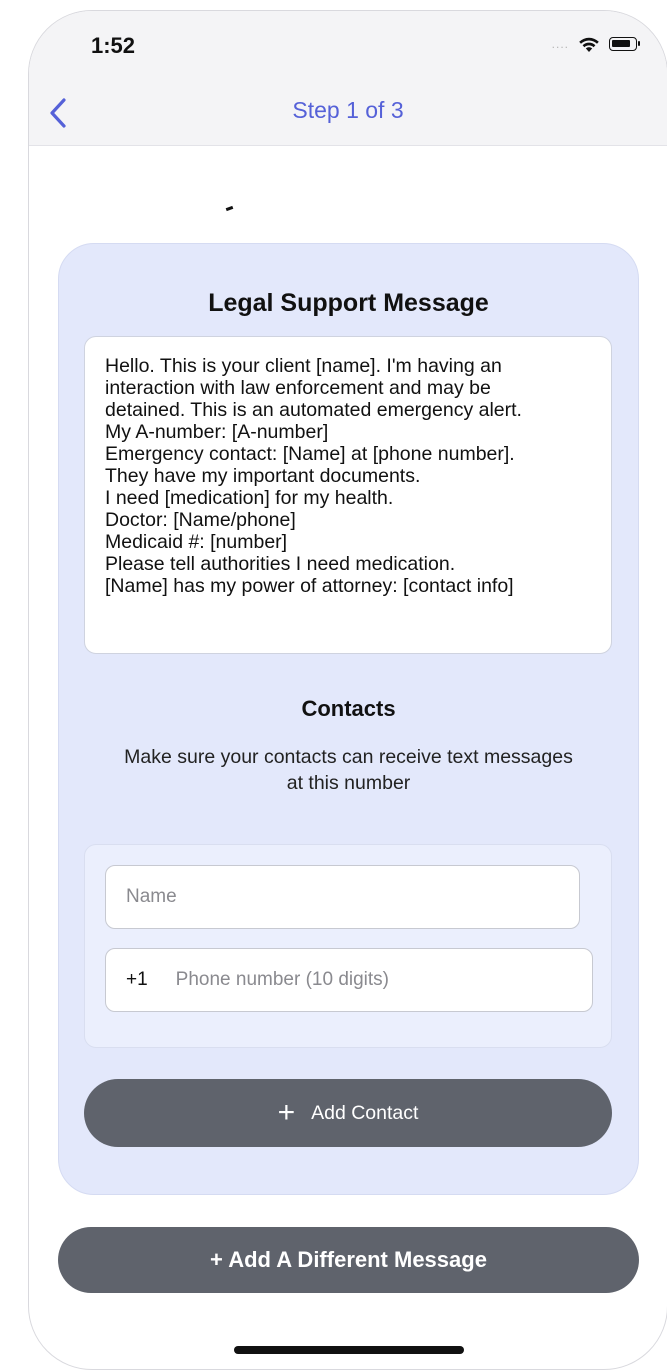  I want to click on page-title: Step 1 of 3, so click(348, 110).